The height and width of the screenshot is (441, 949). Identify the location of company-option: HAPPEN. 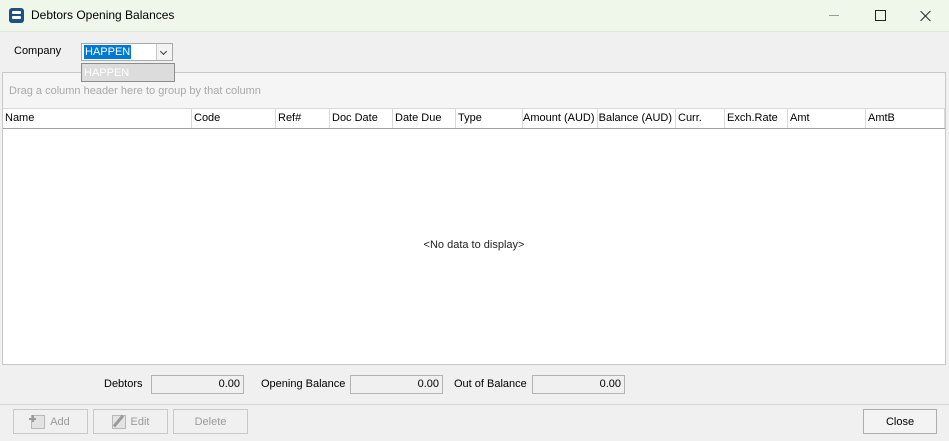
(106, 73).